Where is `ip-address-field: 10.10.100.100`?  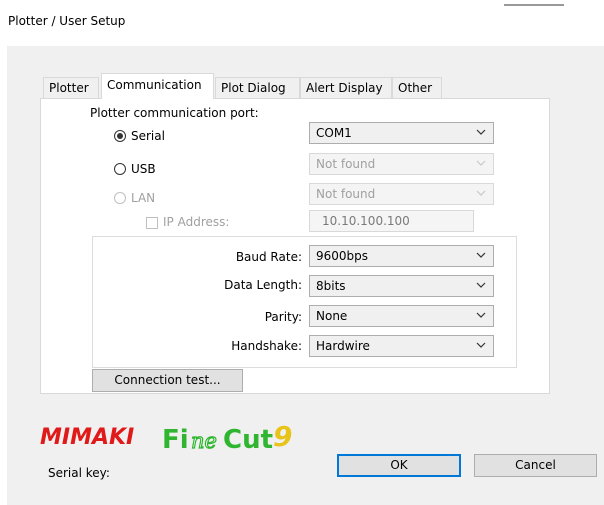 ip-address-field: 10.10.100.100 is located at coordinates (391, 221).